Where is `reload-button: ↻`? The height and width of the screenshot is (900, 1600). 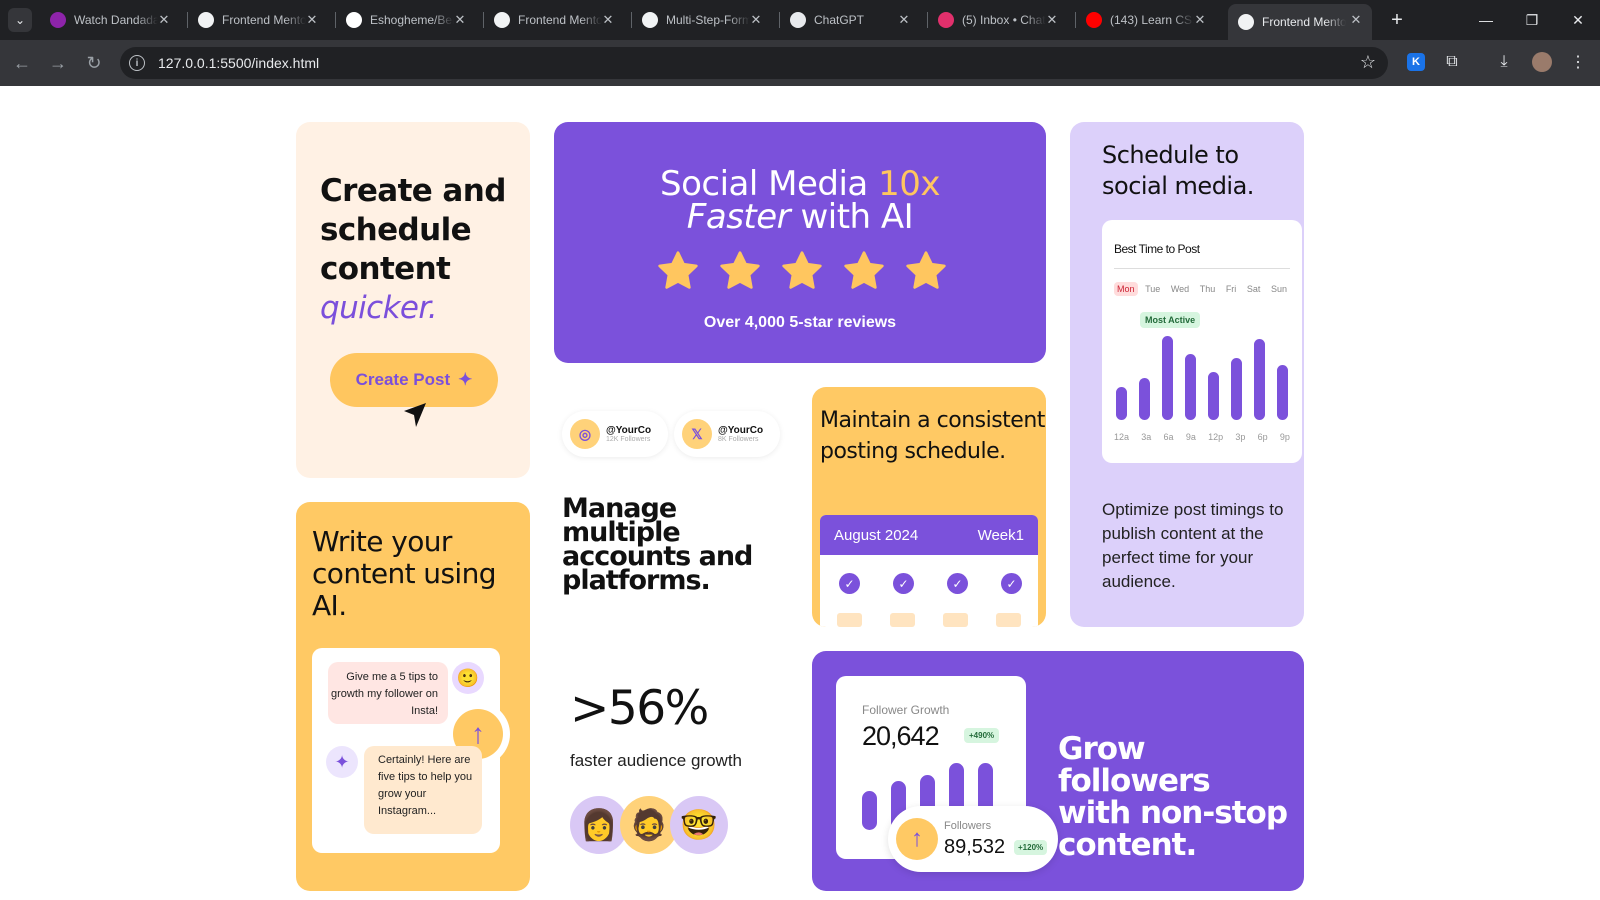 reload-button: ↻ is located at coordinates (94, 63).